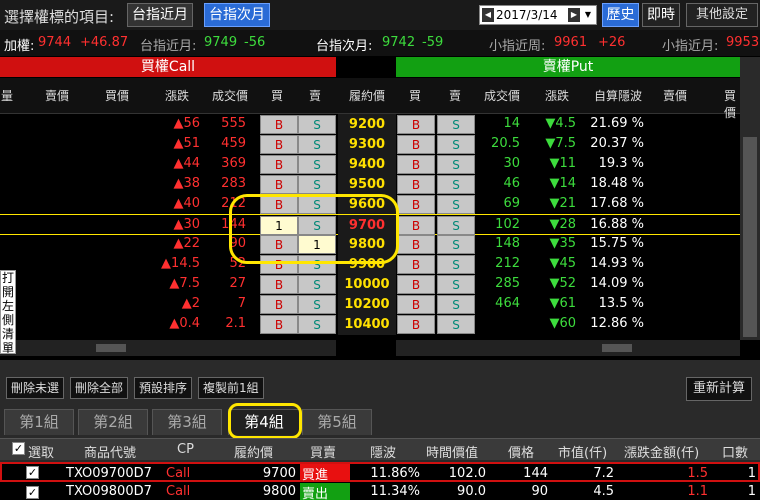 Image resolution: width=760 pixels, height=500 pixels. I want to click on date-picker: ◀ 2017/3/14 ▶ ▼, so click(538, 15).